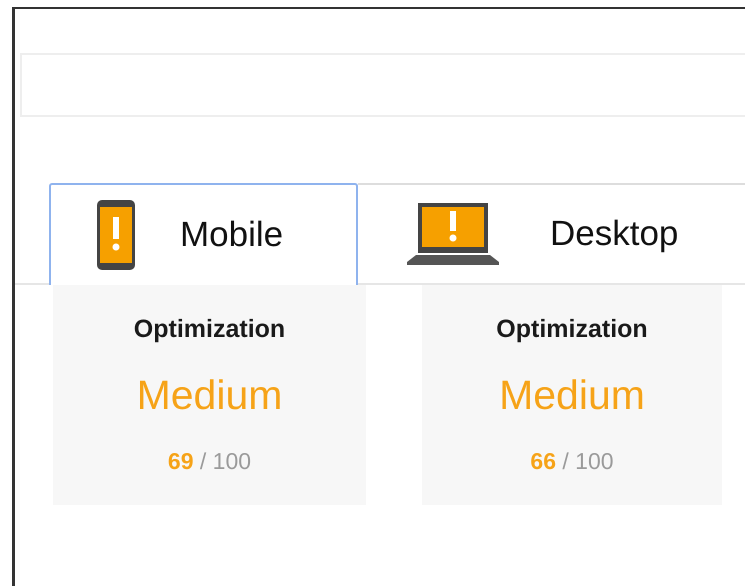  What do you see at coordinates (543, 461) in the screenshot?
I see `score-value: 66` at bounding box center [543, 461].